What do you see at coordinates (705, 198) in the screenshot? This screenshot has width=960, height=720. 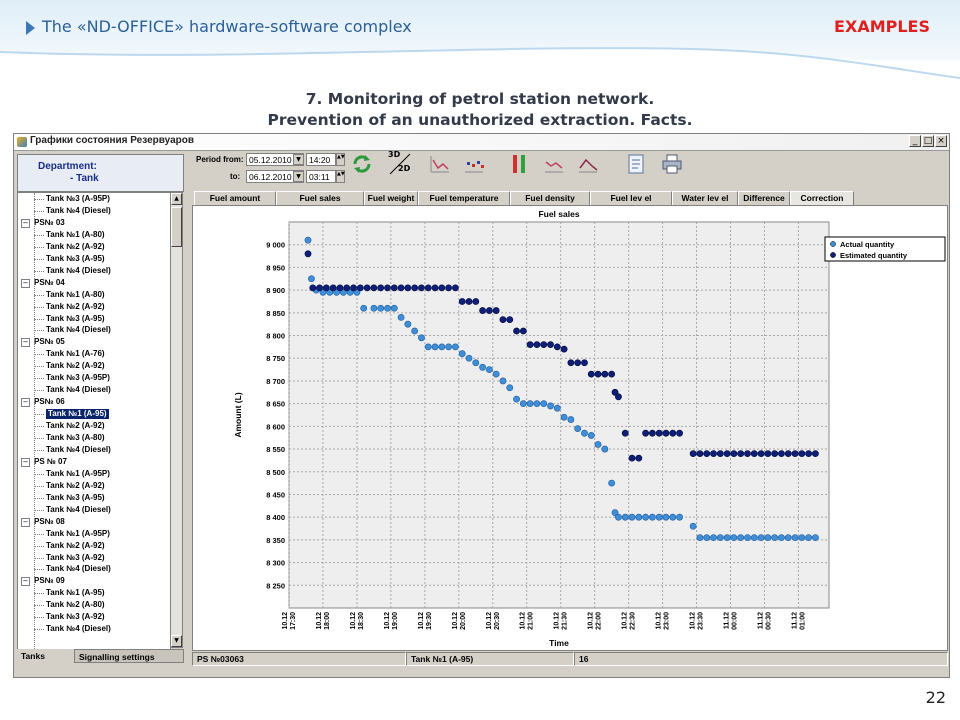 I see `tab-water-level: Water lev el` at bounding box center [705, 198].